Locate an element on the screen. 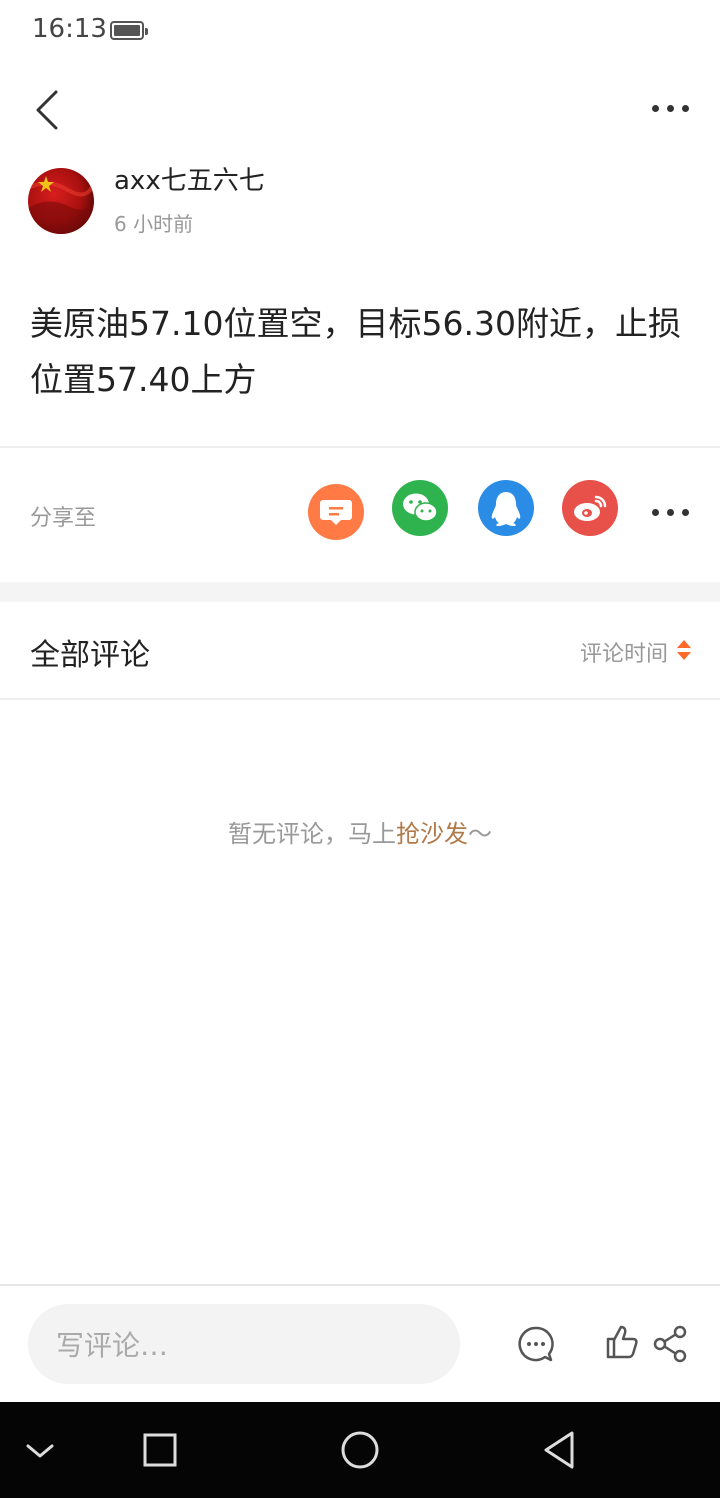 The width and height of the screenshot is (720, 1498). back-triangle-icon is located at coordinates (560, 1450).